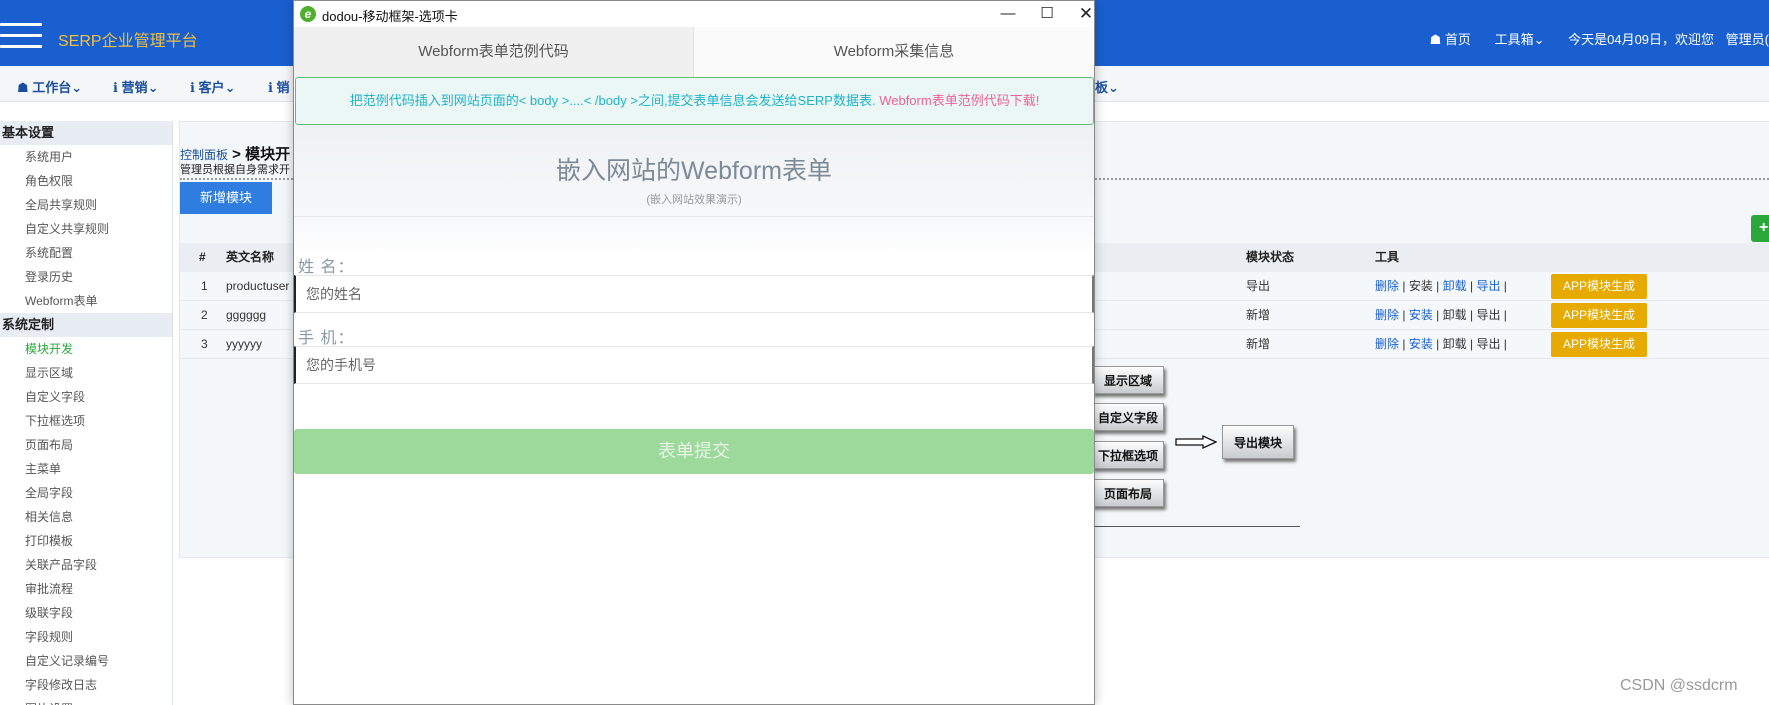  What do you see at coordinates (86, 565) in the screenshot?
I see `sidebar-item-product-field: 关联产品字段` at bounding box center [86, 565].